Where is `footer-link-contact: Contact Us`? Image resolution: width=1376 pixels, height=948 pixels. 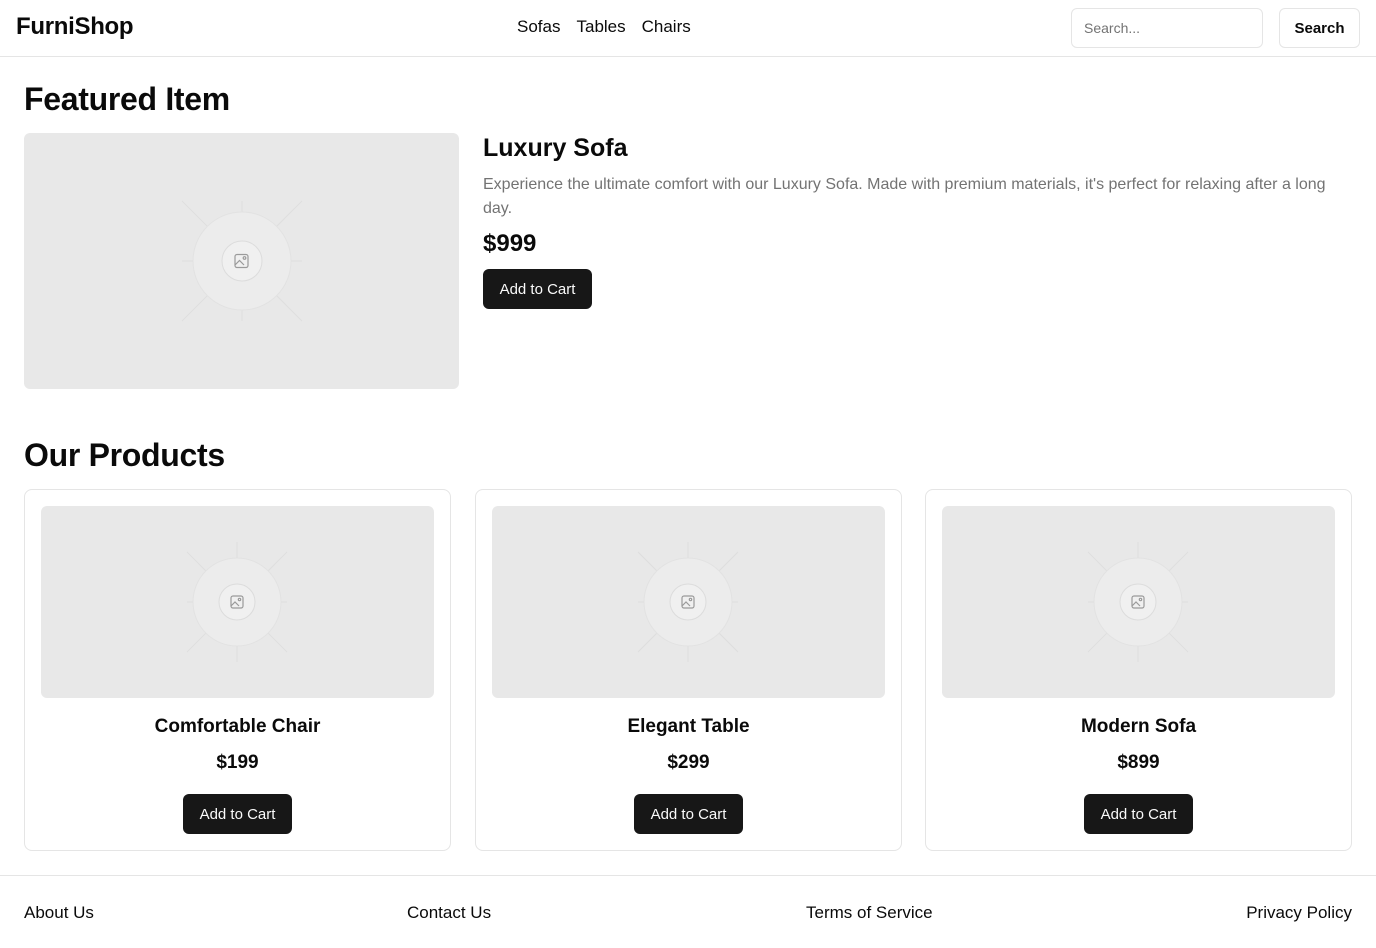 footer-link-contact: Contact Us is located at coordinates (449, 913).